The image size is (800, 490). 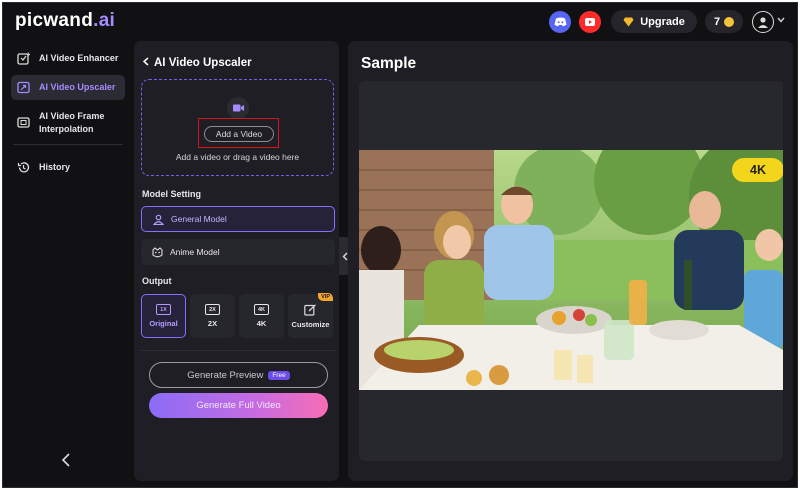 I want to click on top-bar: picwand.ai Upgrade 7, so click(x=400, y=22).